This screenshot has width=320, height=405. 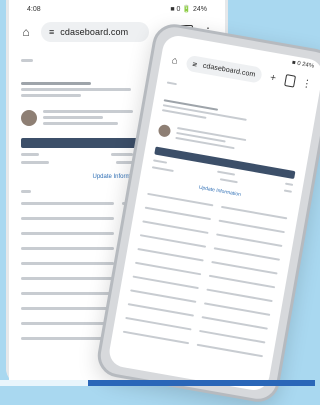 What do you see at coordinates (34, 9) in the screenshot?
I see `status-time: 4:08` at bounding box center [34, 9].